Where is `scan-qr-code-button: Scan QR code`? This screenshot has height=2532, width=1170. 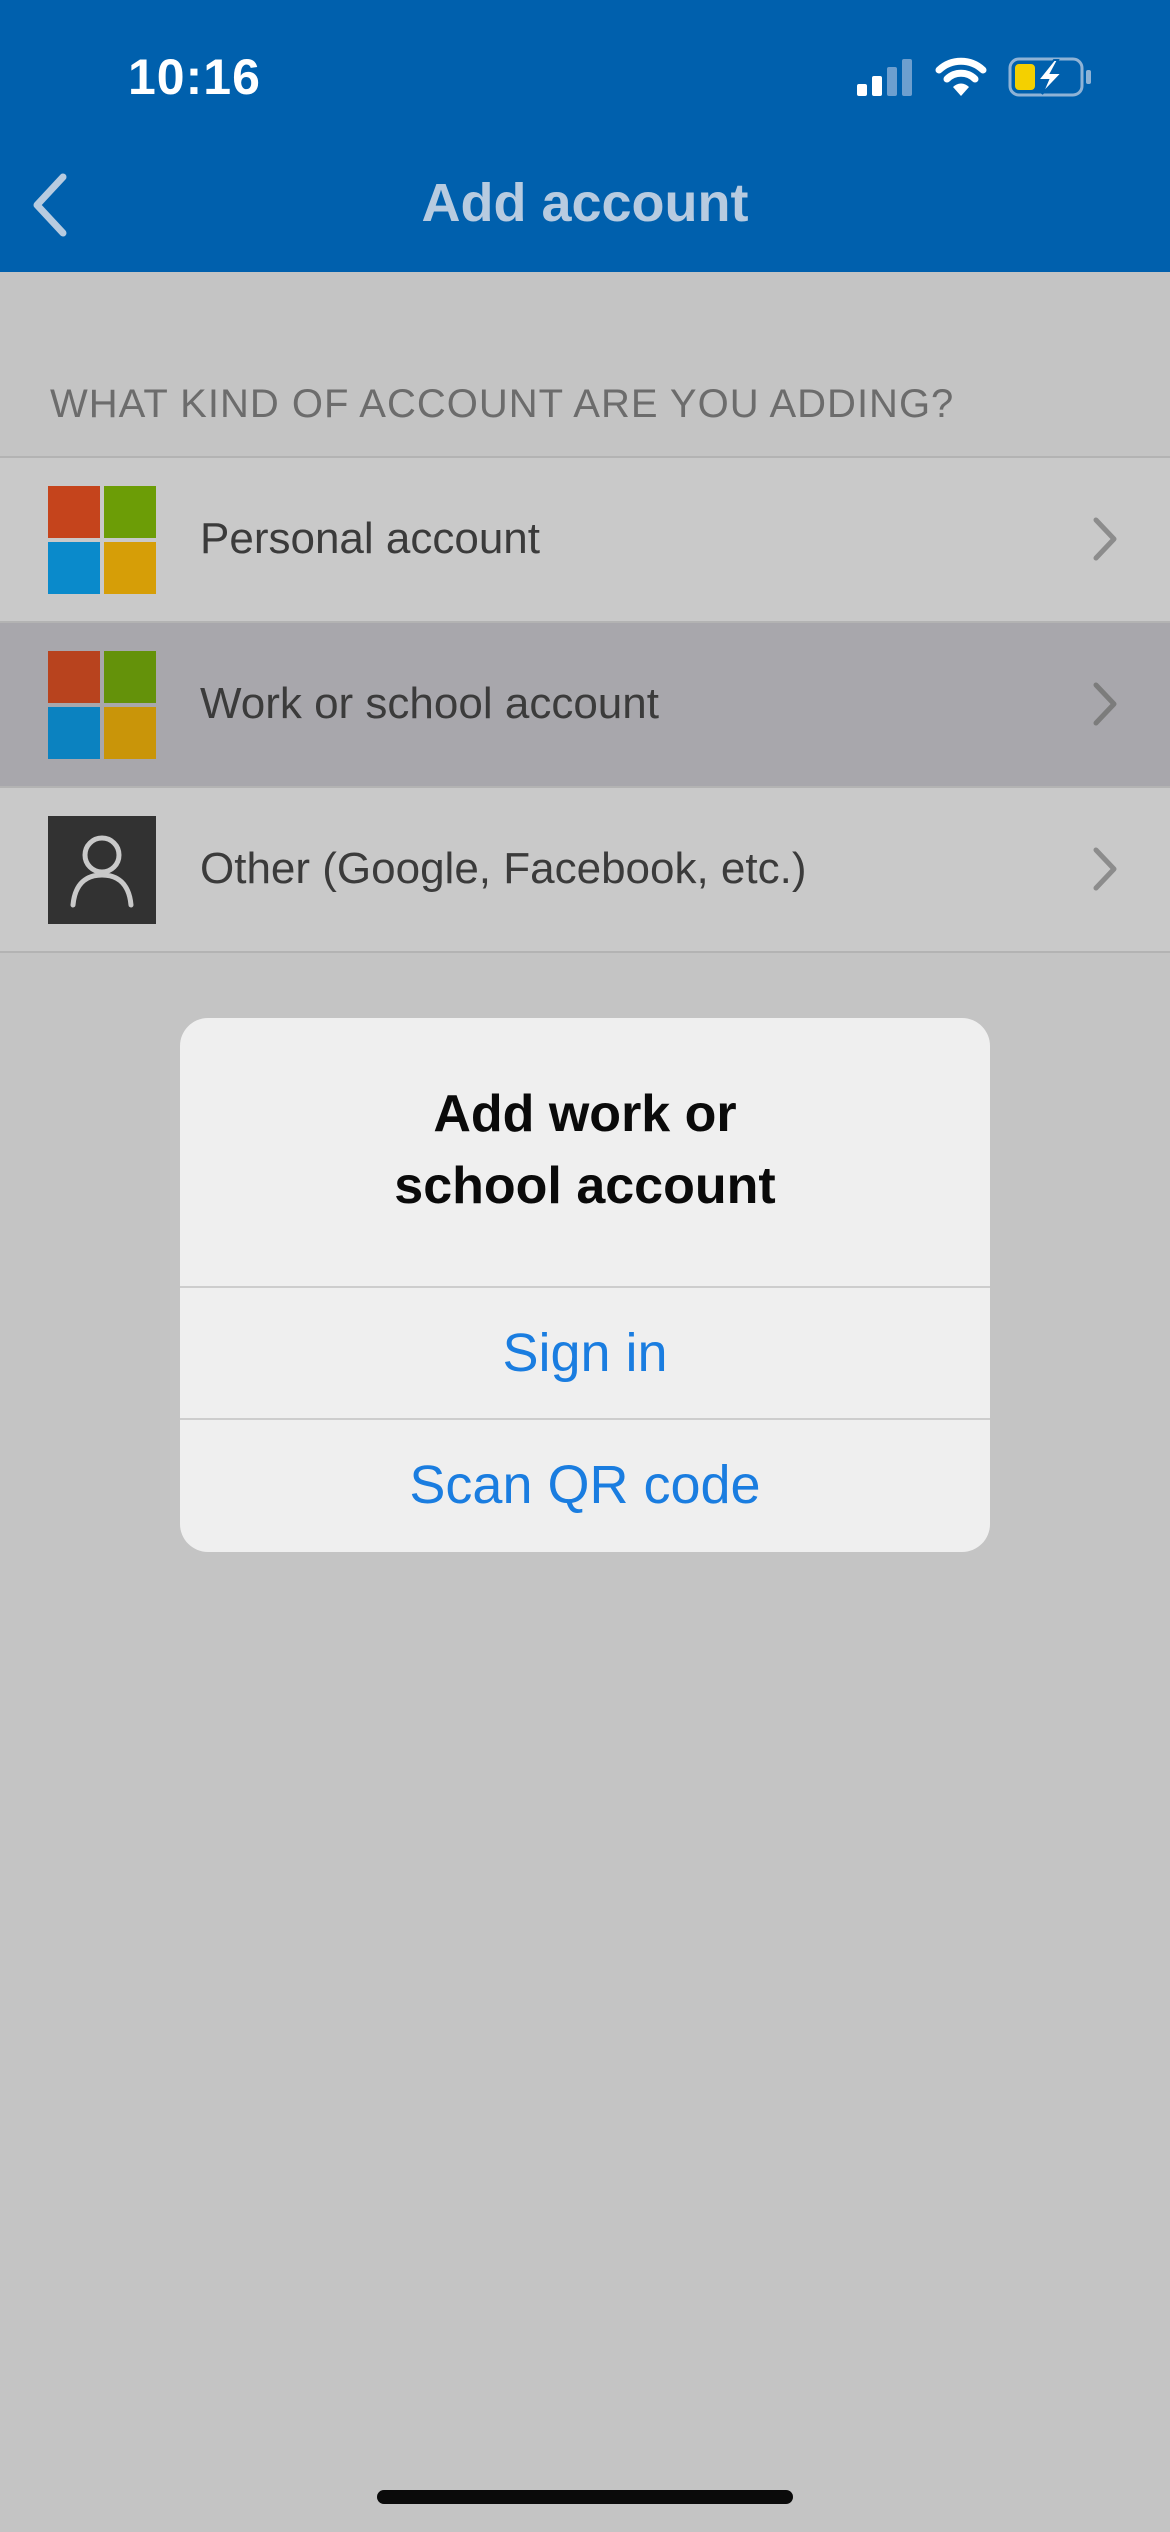
scan-qr-code-button: Scan QR code is located at coordinates (585, 1485).